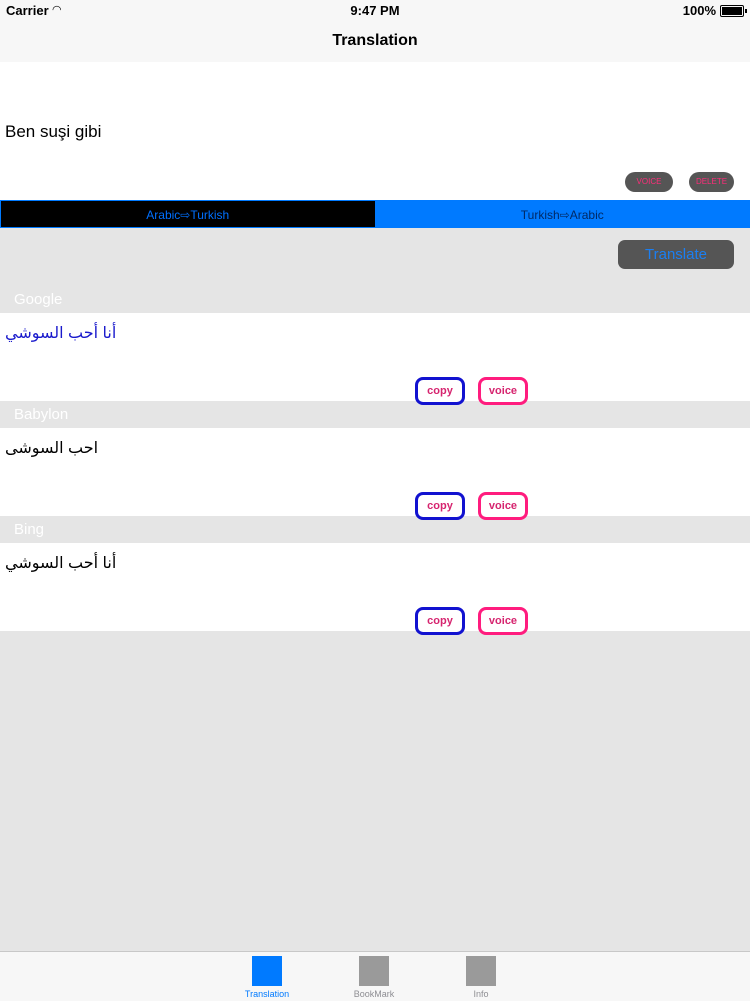  What do you see at coordinates (440, 621) in the screenshot?
I see `copy-button-bing: copy` at bounding box center [440, 621].